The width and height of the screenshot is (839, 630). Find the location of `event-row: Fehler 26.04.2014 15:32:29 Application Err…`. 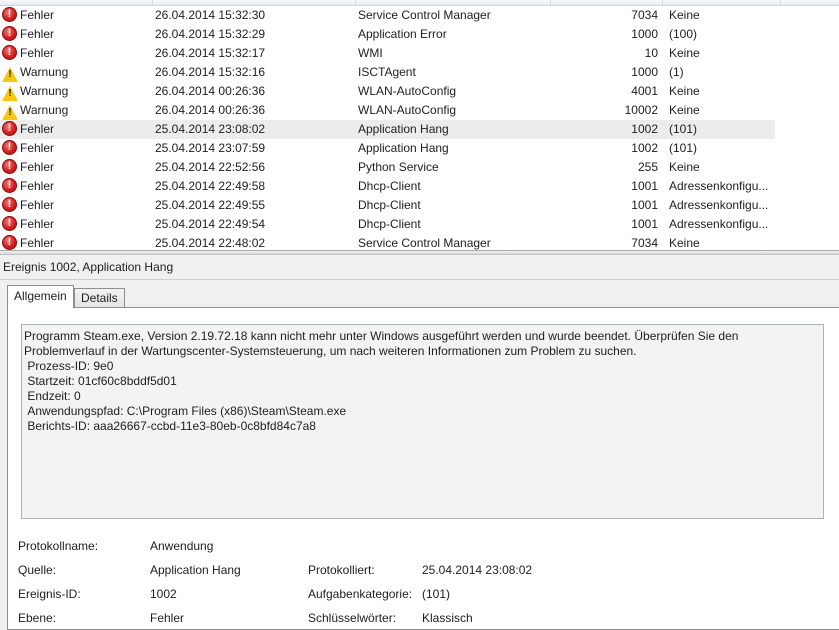

event-row: Fehler 26.04.2014 15:32:29 Application Err… is located at coordinates (419, 34).